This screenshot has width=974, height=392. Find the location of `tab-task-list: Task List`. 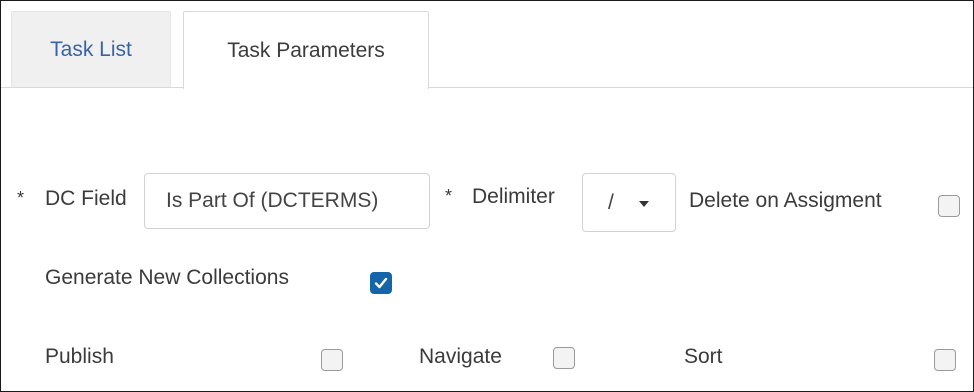

tab-task-list: Task List is located at coordinates (91, 49).